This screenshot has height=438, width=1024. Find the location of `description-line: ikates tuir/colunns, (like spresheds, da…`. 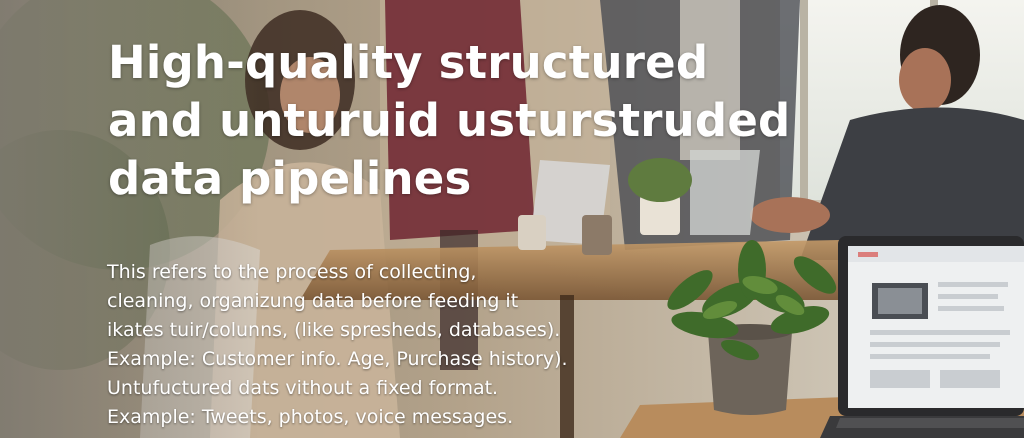

description-line: ikates tuir/colunns, (like spresheds, da… is located at coordinates (334, 330).